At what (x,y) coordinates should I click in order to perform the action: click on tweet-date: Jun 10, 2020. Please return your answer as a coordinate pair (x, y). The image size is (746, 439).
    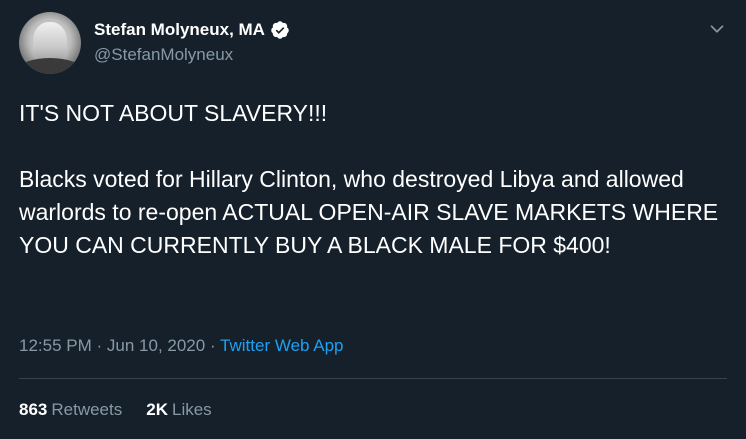
    Looking at the image, I should click on (156, 345).